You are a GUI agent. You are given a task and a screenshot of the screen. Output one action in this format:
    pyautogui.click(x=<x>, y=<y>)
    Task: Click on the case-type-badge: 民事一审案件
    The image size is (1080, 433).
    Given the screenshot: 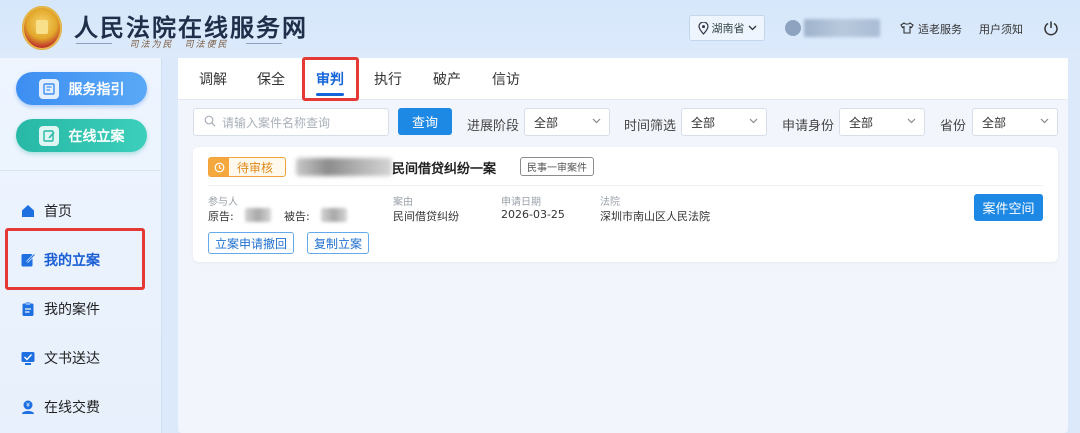 What is the action you would take?
    pyautogui.click(x=557, y=166)
    